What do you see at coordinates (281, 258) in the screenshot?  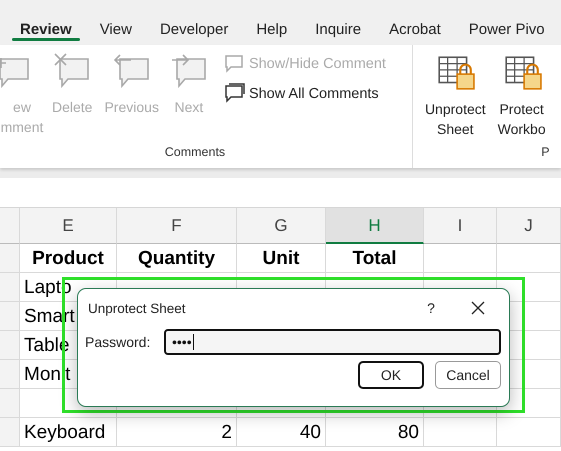 I see `column-title-cell: Unit` at bounding box center [281, 258].